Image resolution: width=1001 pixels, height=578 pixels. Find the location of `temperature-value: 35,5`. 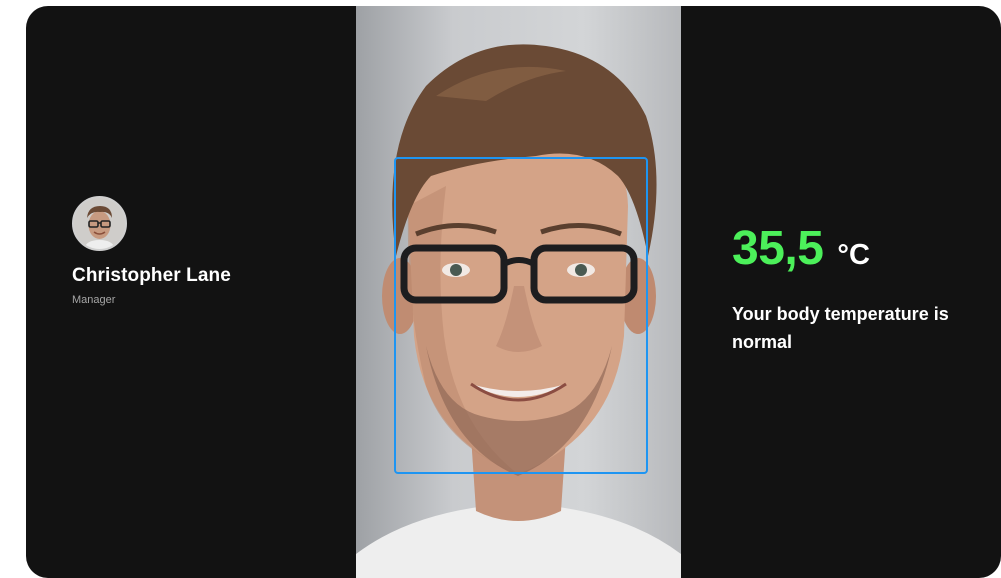

temperature-value: 35,5 is located at coordinates (778, 248).